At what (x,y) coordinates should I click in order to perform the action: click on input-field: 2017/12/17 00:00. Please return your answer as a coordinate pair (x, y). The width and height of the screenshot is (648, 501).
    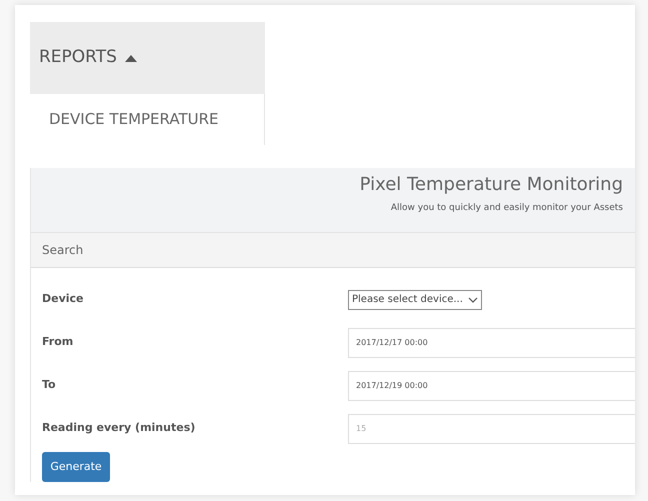
    Looking at the image, I should click on (491, 343).